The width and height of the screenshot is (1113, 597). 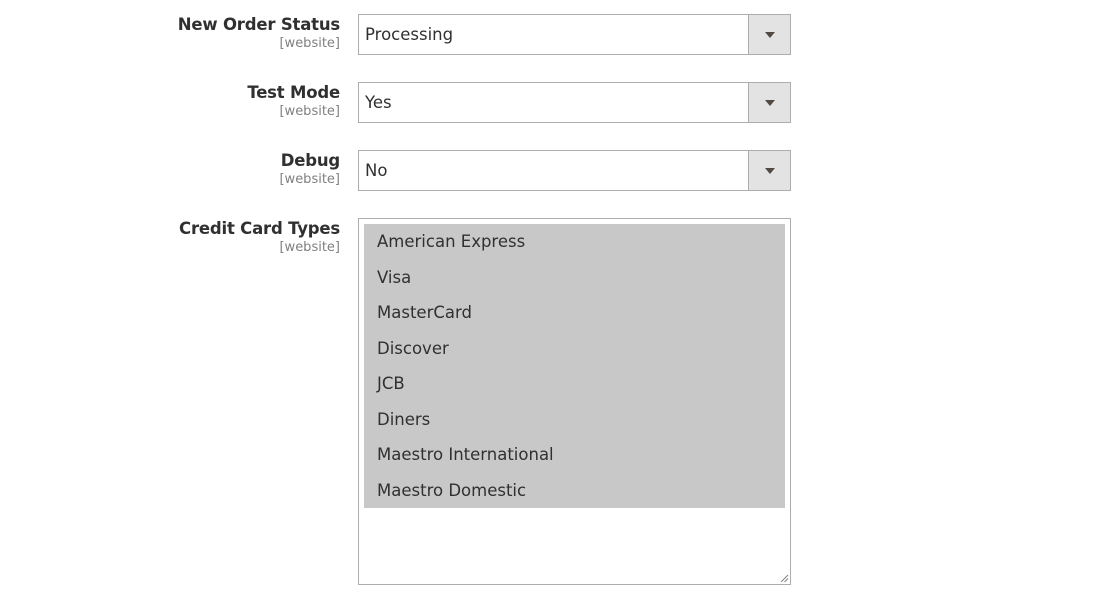 I want to click on new-order-status-label: New Order Status, so click(x=258, y=24).